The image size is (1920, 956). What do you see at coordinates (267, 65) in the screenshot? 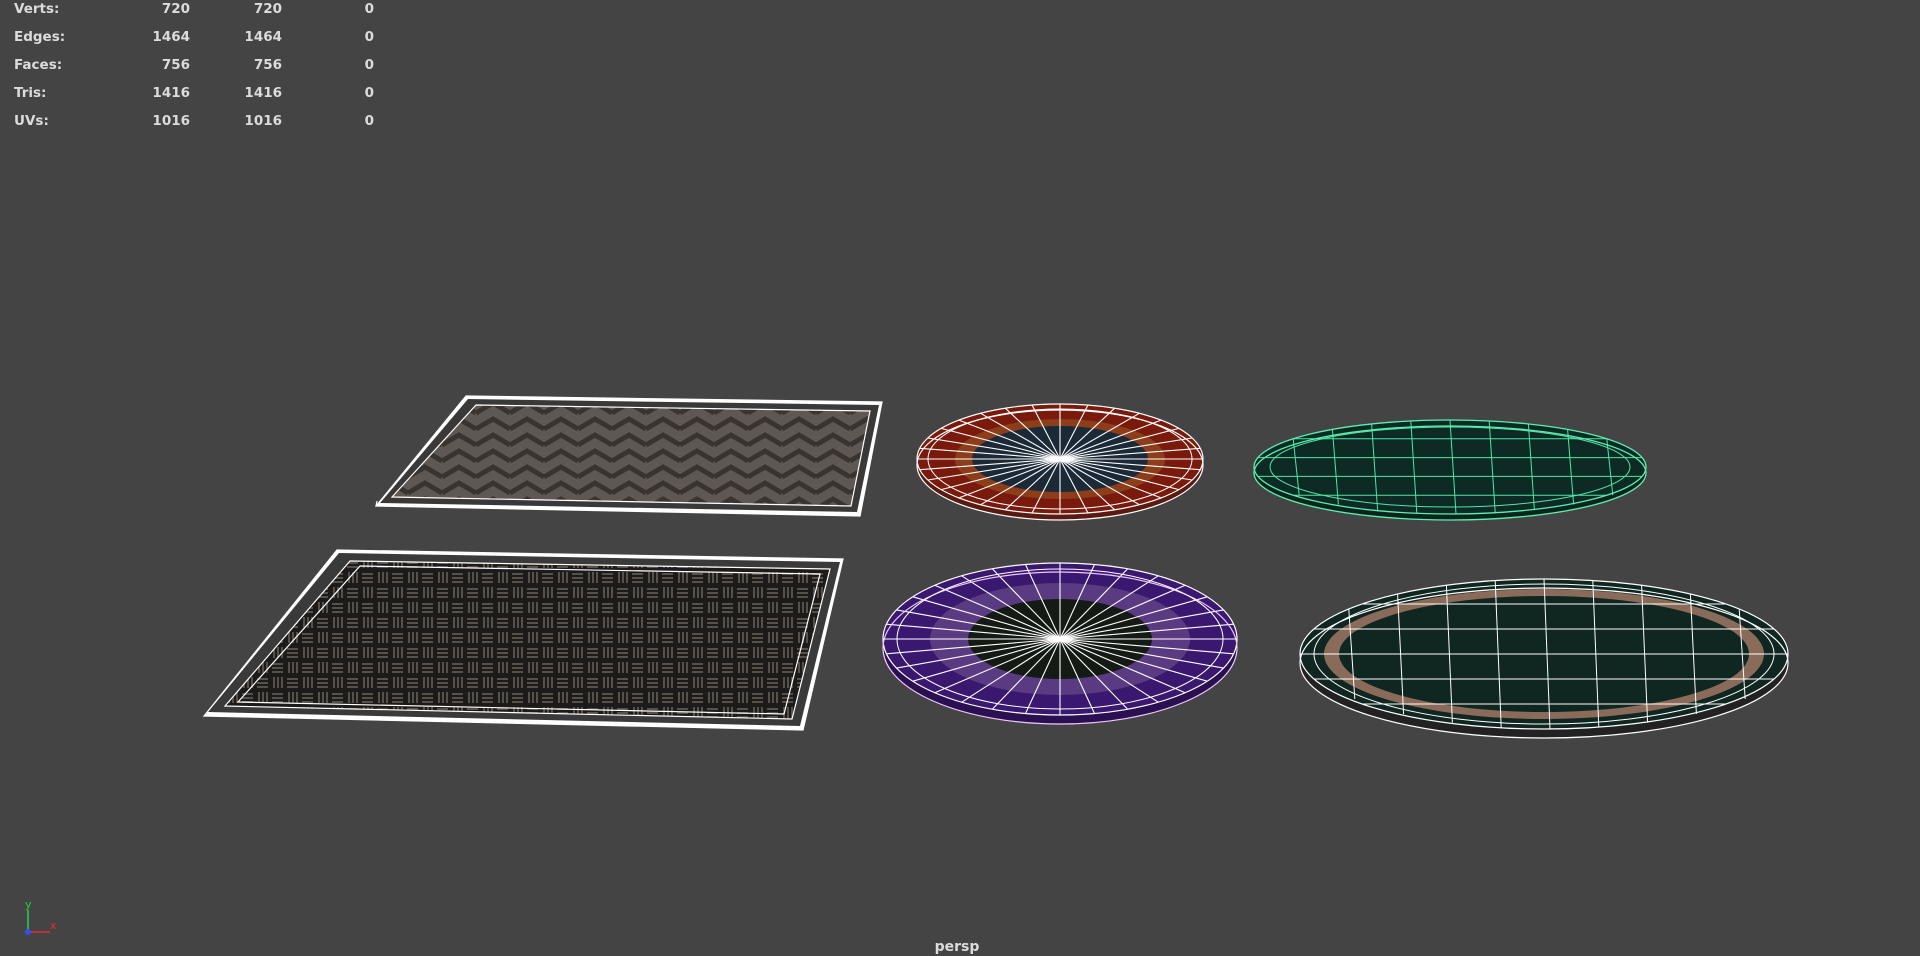
I see `hud-value-selected: 756` at bounding box center [267, 65].